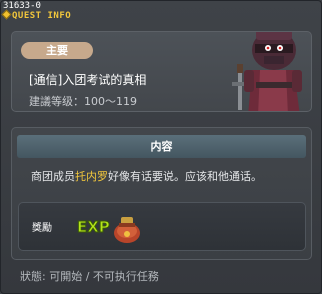 The width and height of the screenshot is (322, 294). Describe the element at coordinates (42, 228) in the screenshot. I see `reward-label: 獎勵` at that location.